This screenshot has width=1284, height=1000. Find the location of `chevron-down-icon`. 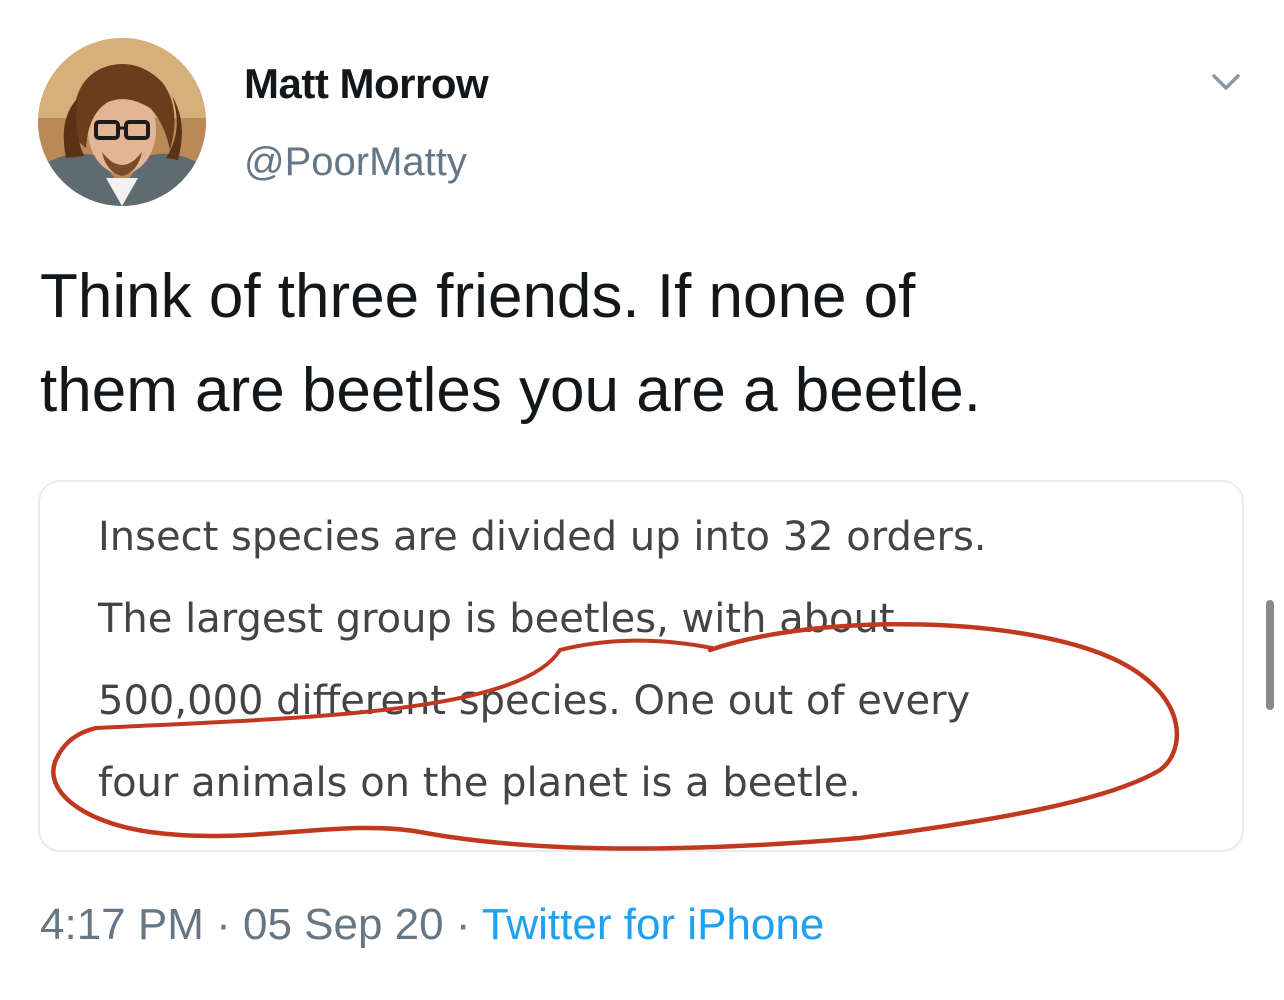

chevron-down-icon is located at coordinates (1226, 81).